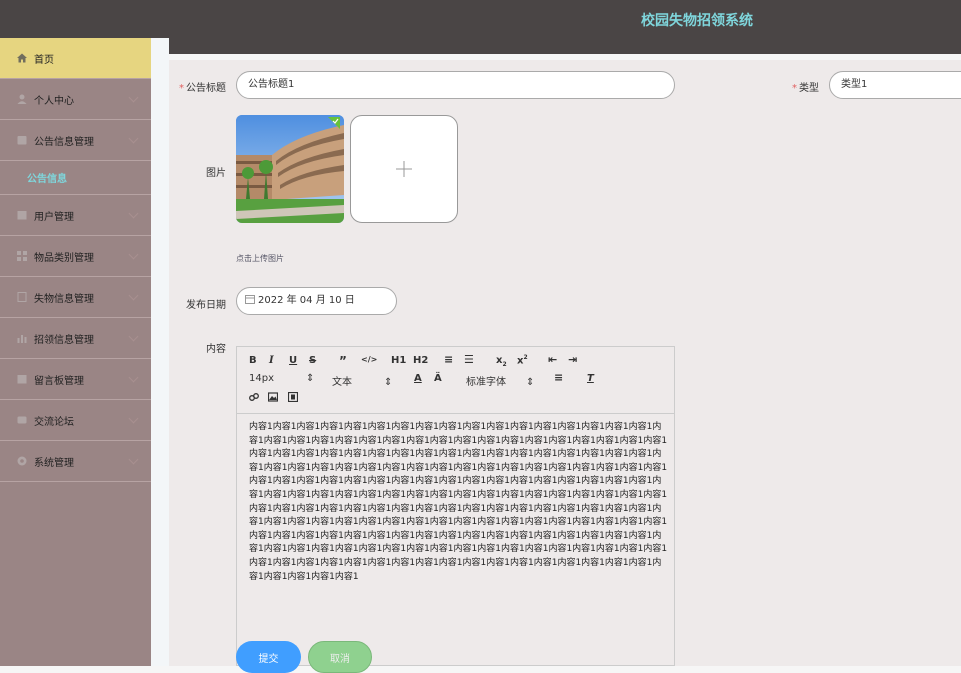 Image resolution: width=961 pixels, height=673 pixels. Describe the element at coordinates (22, 420) in the screenshot. I see `forum-icon` at that location.